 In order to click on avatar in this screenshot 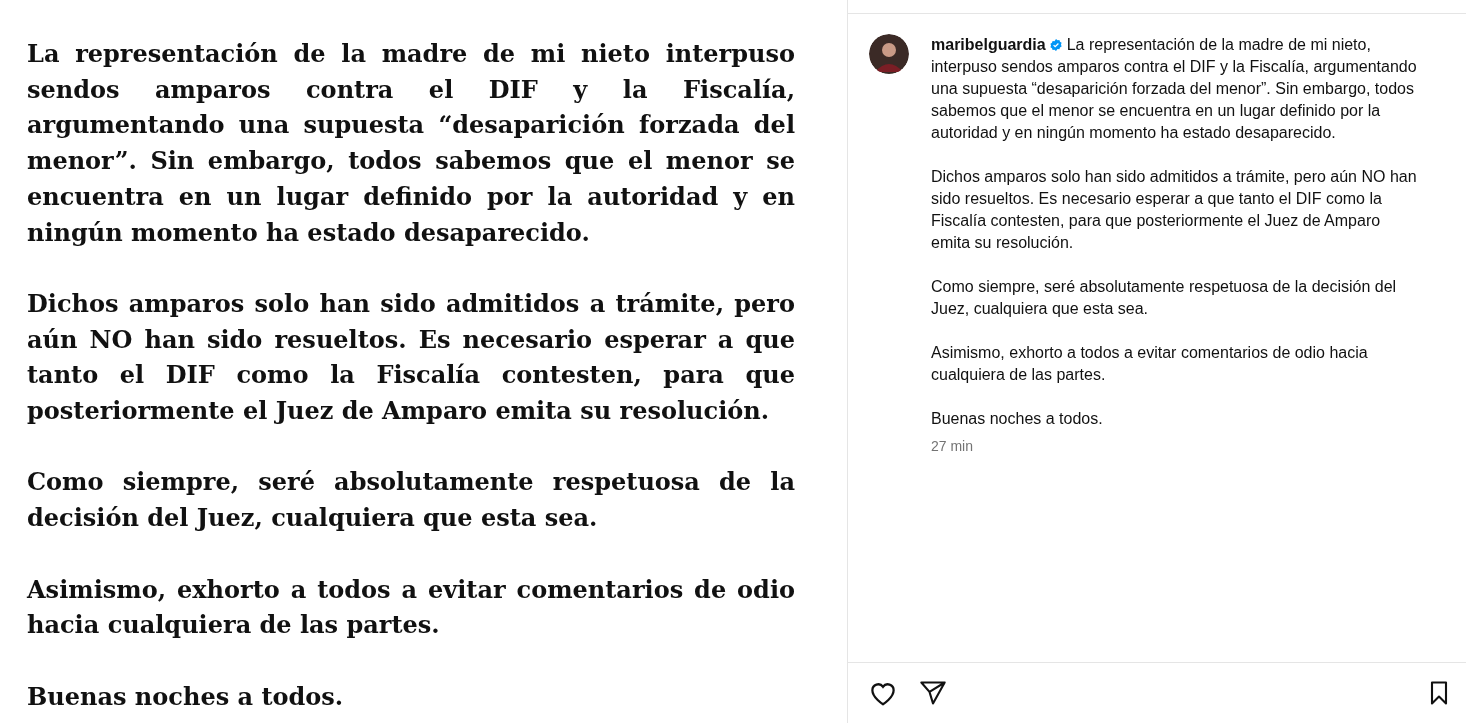, I will do `click(889, 54)`.